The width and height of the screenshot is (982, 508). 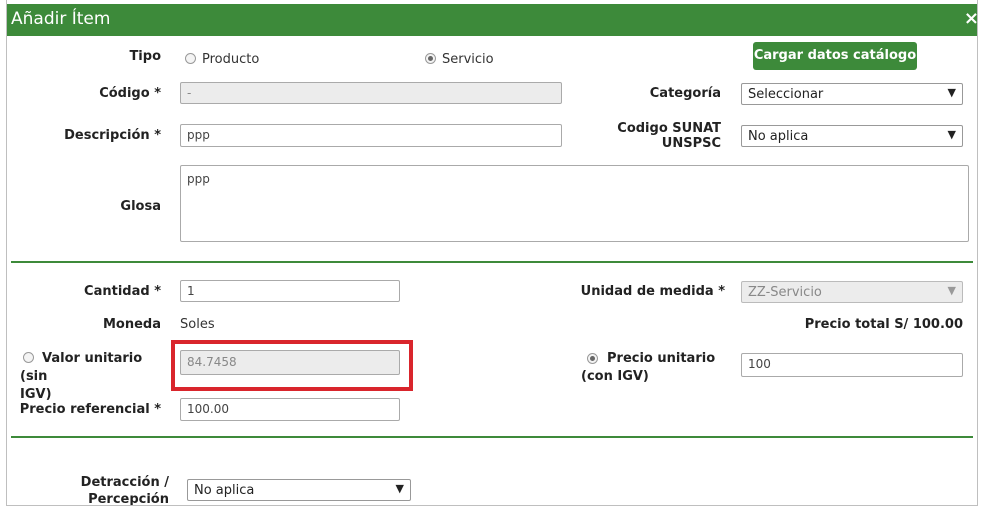 I want to click on unidad-select: ZZ-Servicio ▼, so click(x=852, y=292).